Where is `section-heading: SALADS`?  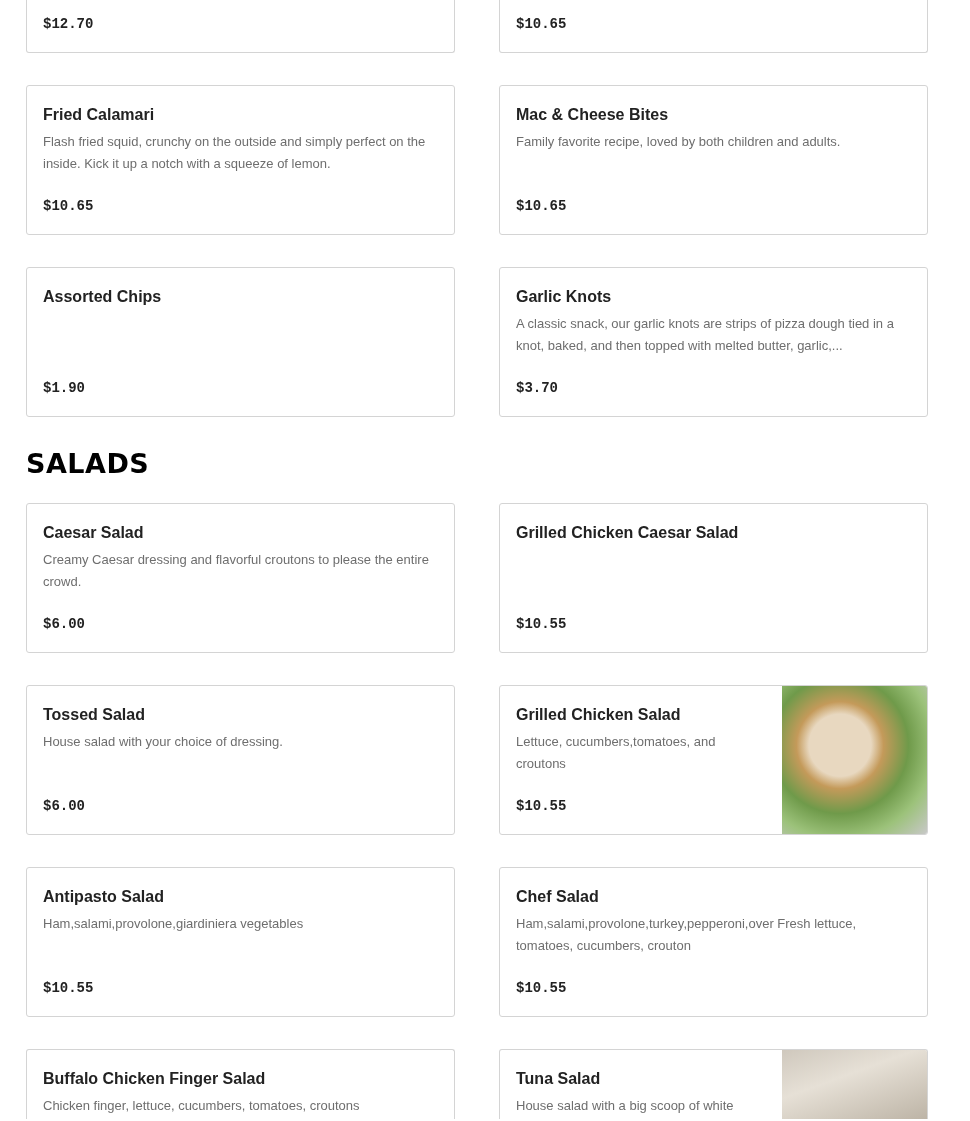
section-heading: SALADS is located at coordinates (88, 464).